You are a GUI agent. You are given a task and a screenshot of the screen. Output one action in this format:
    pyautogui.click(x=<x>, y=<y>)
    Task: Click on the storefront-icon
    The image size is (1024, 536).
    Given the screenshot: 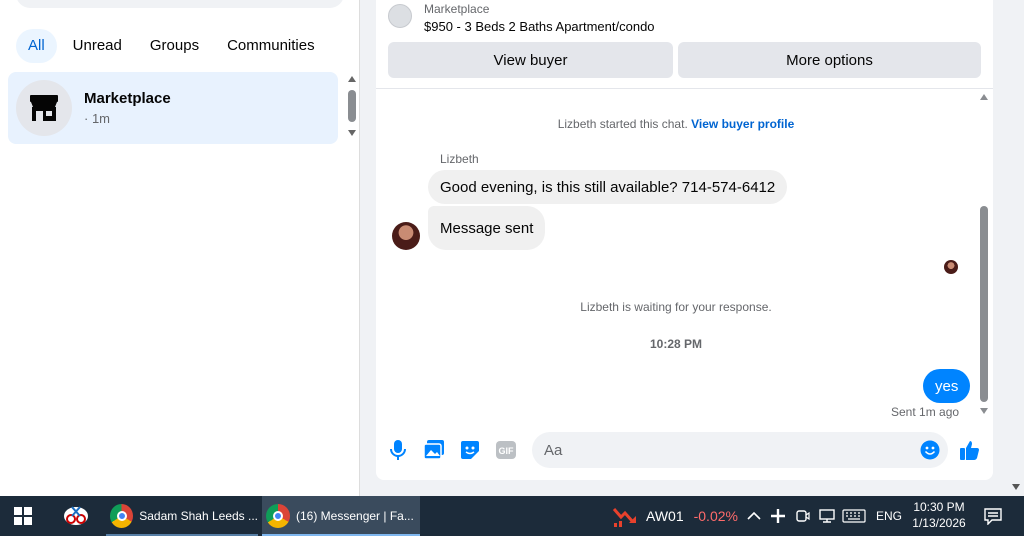 What is the action you would take?
    pyautogui.click(x=44, y=108)
    